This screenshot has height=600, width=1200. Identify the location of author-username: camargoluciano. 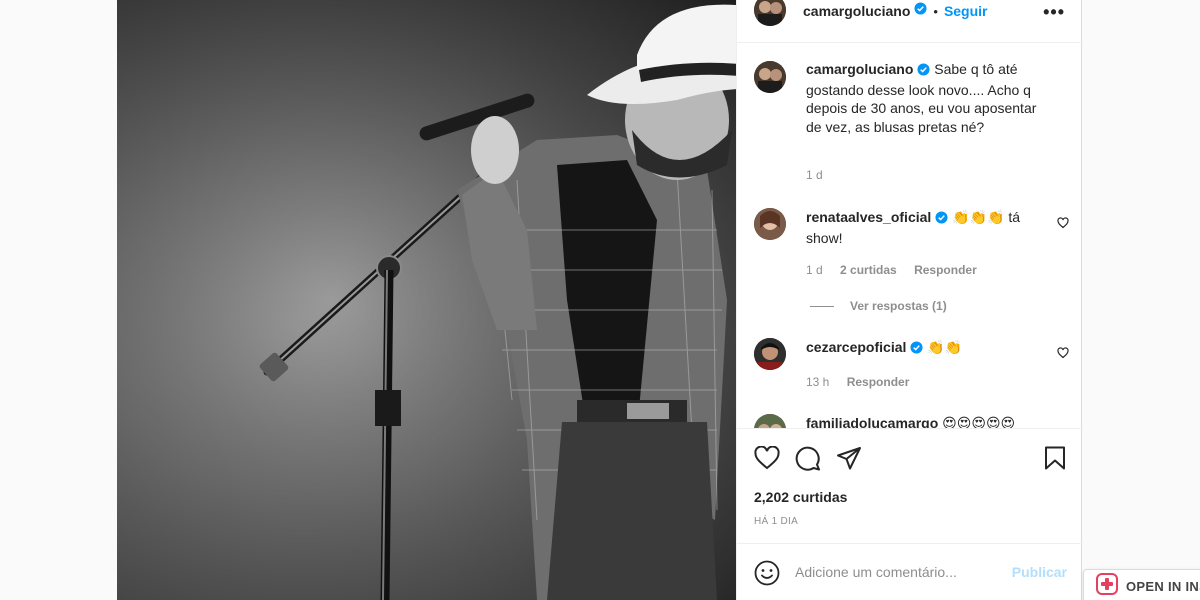
(856, 11).